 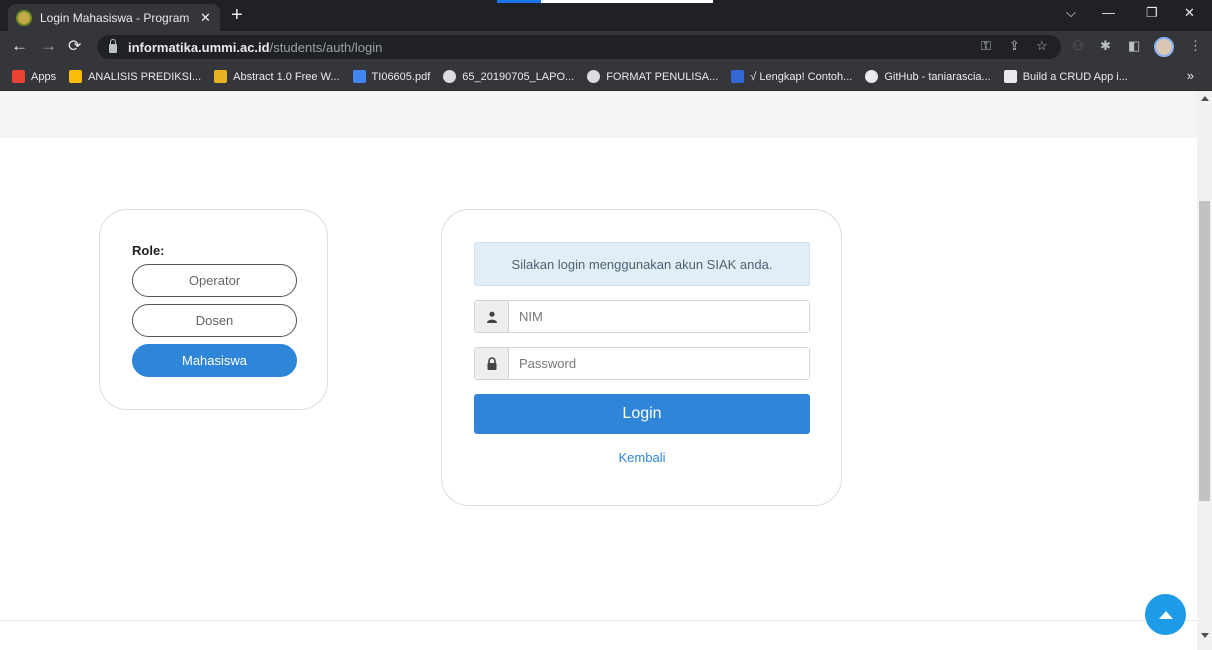 I want to click on bookmark-item: Apps, so click(x=34, y=76).